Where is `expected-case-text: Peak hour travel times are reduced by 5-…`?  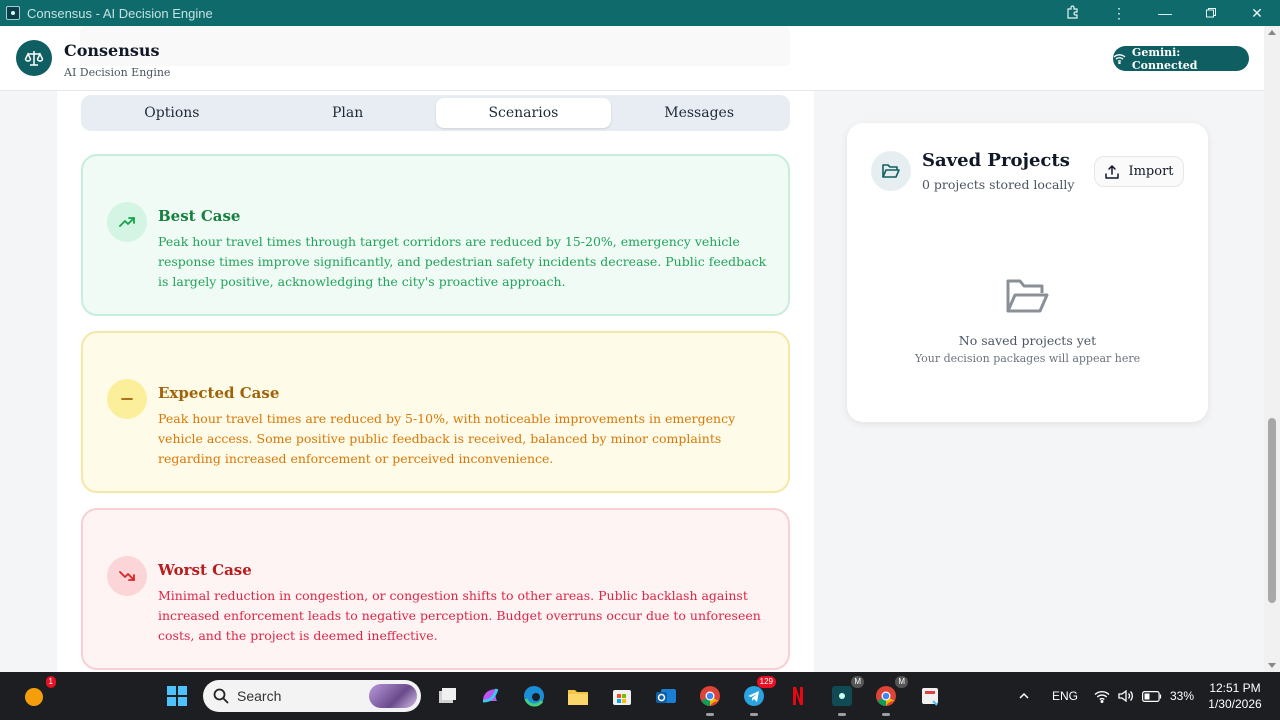
expected-case-text: Peak hour travel times are reduced by 5-… is located at coordinates (447, 438).